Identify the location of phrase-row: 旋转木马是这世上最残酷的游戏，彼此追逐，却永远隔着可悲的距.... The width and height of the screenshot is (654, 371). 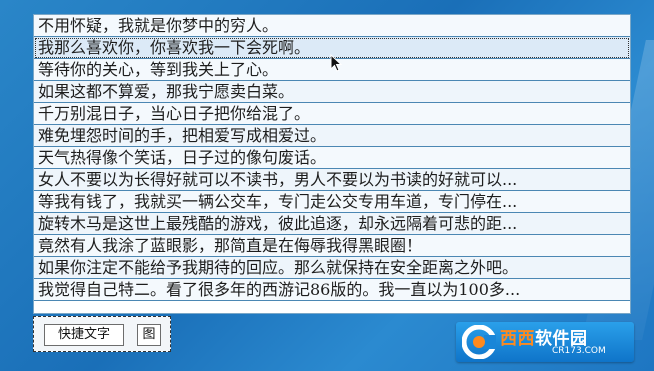
(332, 224).